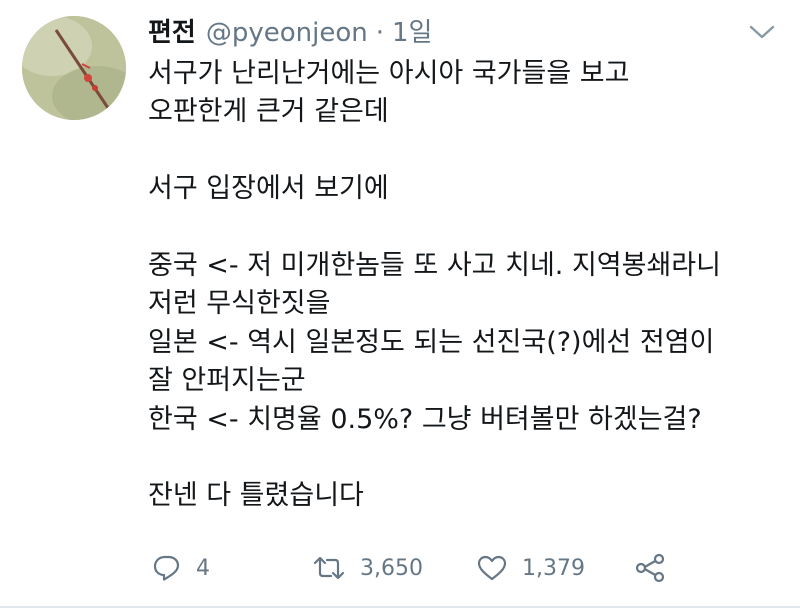  I want to click on retweet-button: 3,650, so click(367, 568).